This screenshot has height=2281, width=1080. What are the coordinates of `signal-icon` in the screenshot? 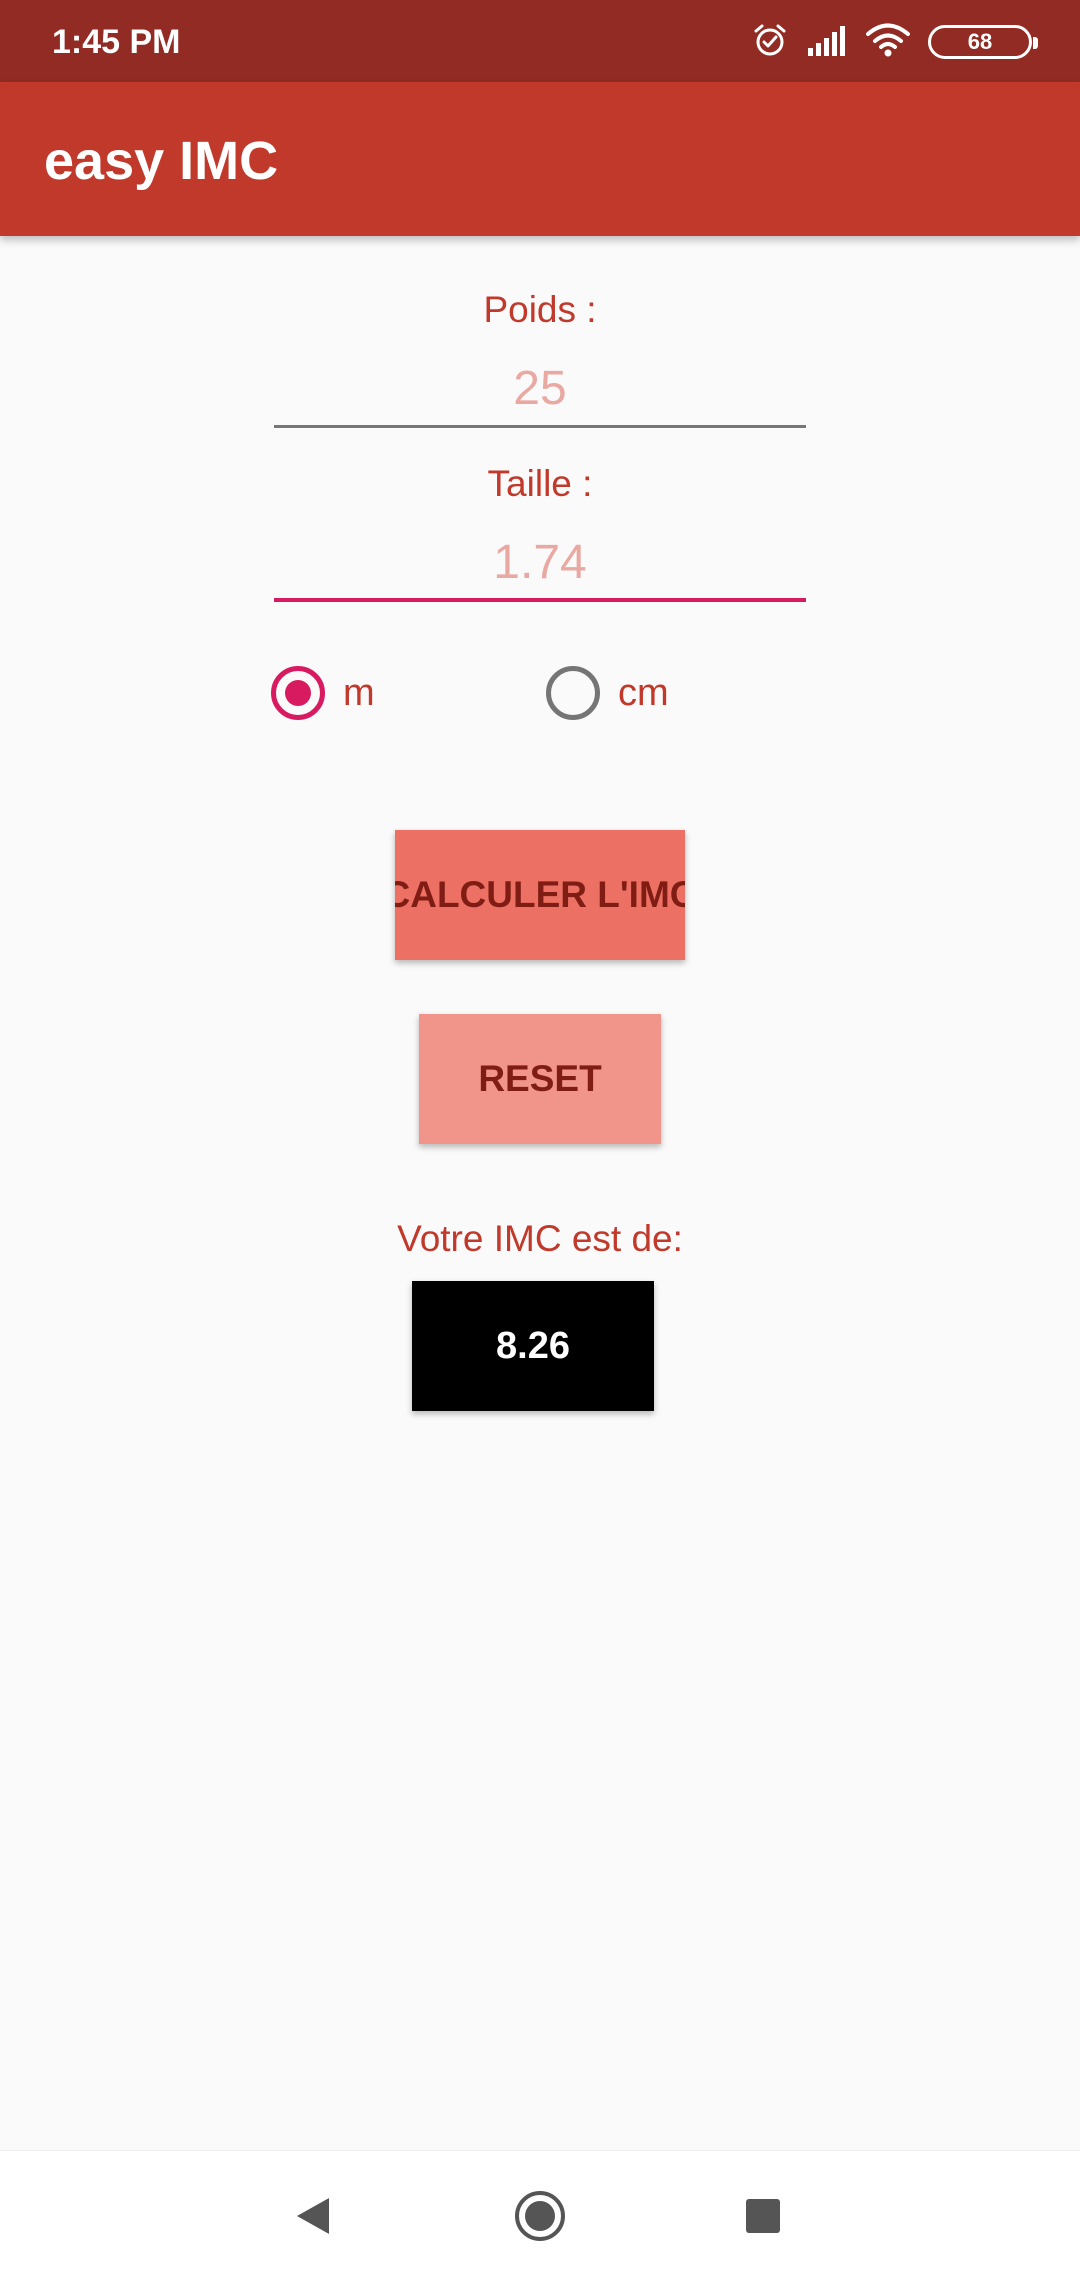 It's located at (827, 42).